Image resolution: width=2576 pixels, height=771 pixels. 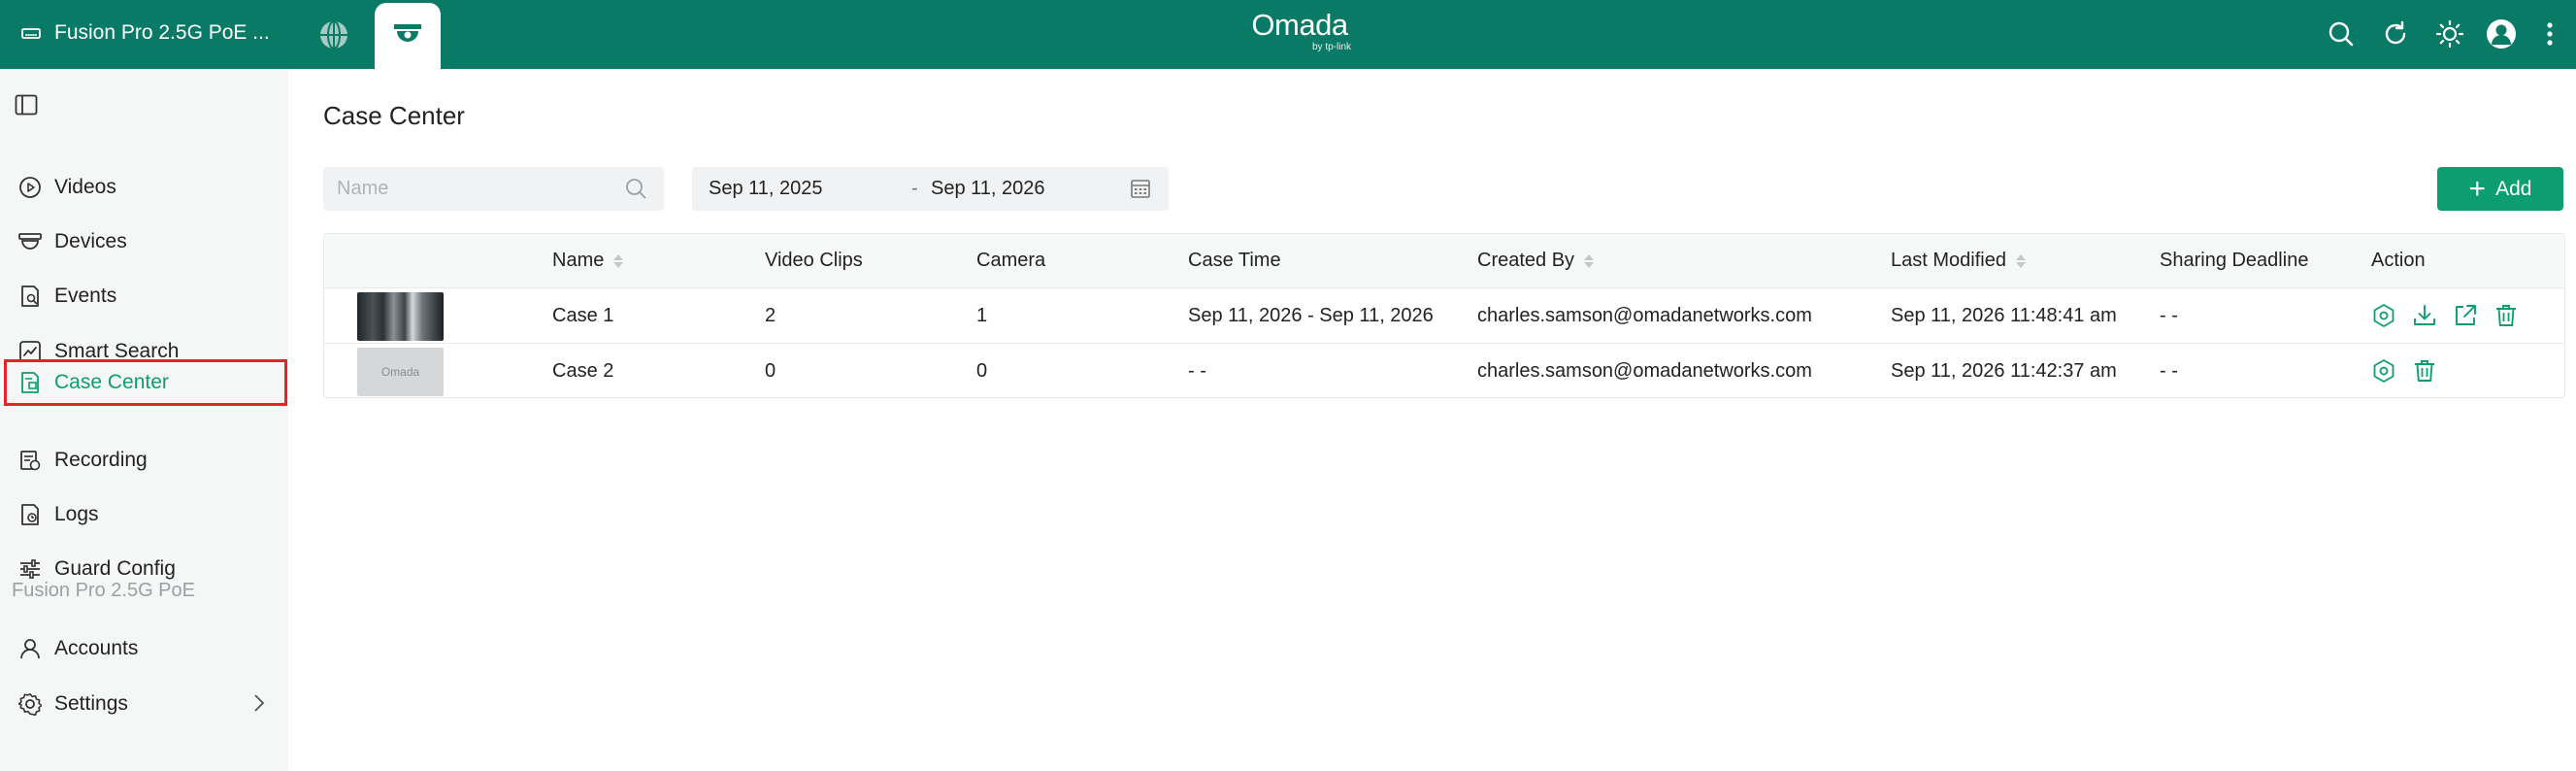 What do you see at coordinates (2513, 188) in the screenshot?
I see `add-button-label: Add` at bounding box center [2513, 188].